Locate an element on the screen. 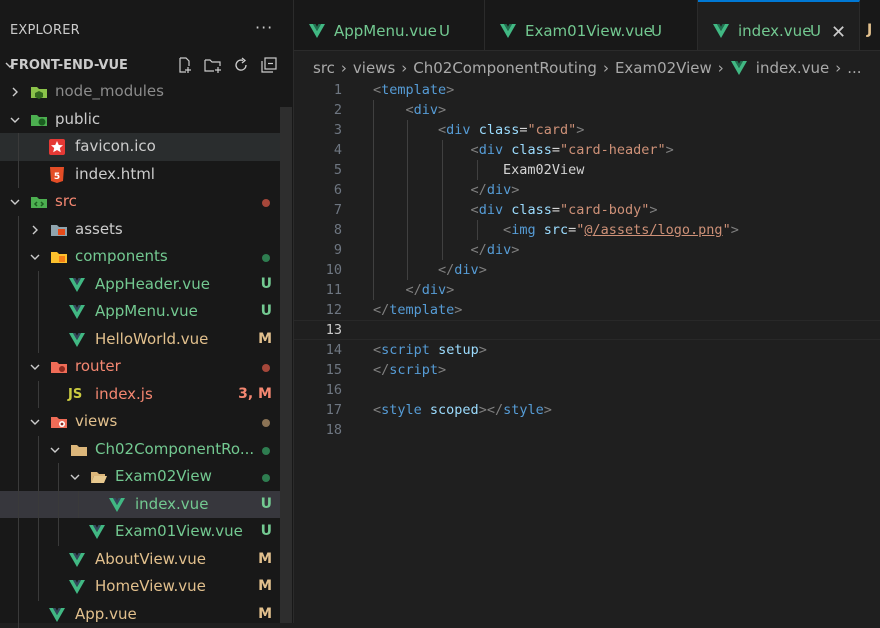 Image resolution: width=880 pixels, height=628 pixels. tree-item-homeview: HomeView.vue M is located at coordinates (146, 587).